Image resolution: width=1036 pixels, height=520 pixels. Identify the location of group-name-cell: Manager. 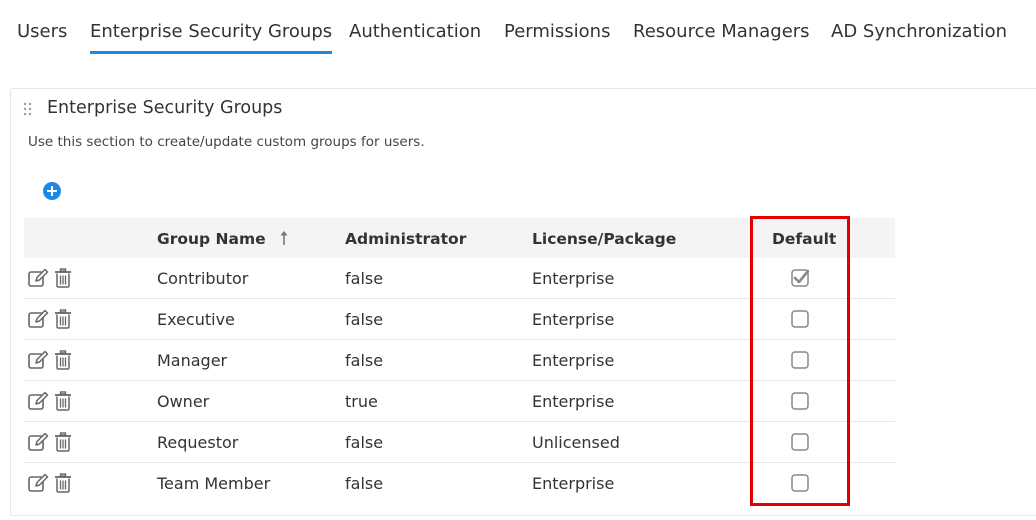
(192, 360).